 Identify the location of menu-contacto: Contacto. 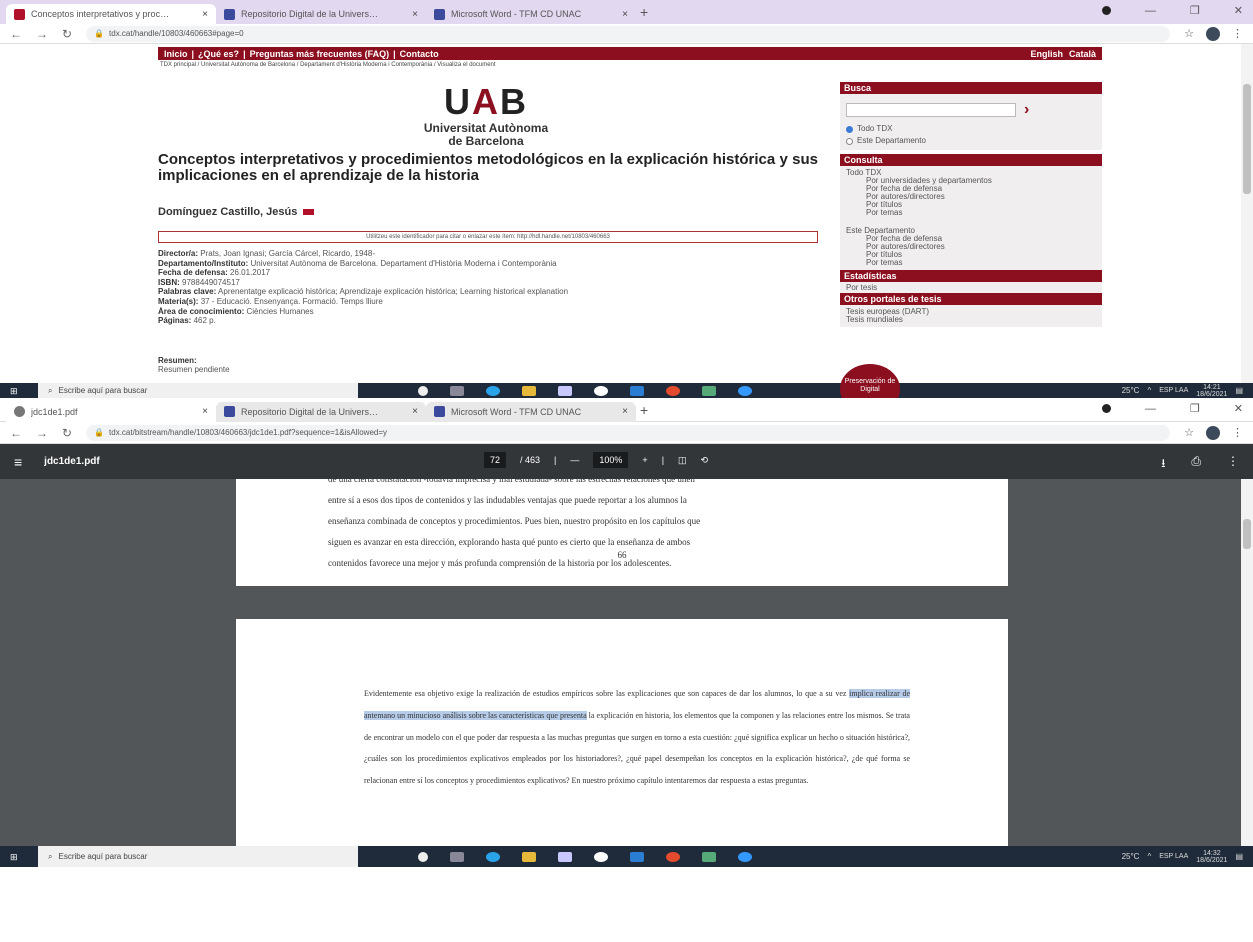
(419, 54).